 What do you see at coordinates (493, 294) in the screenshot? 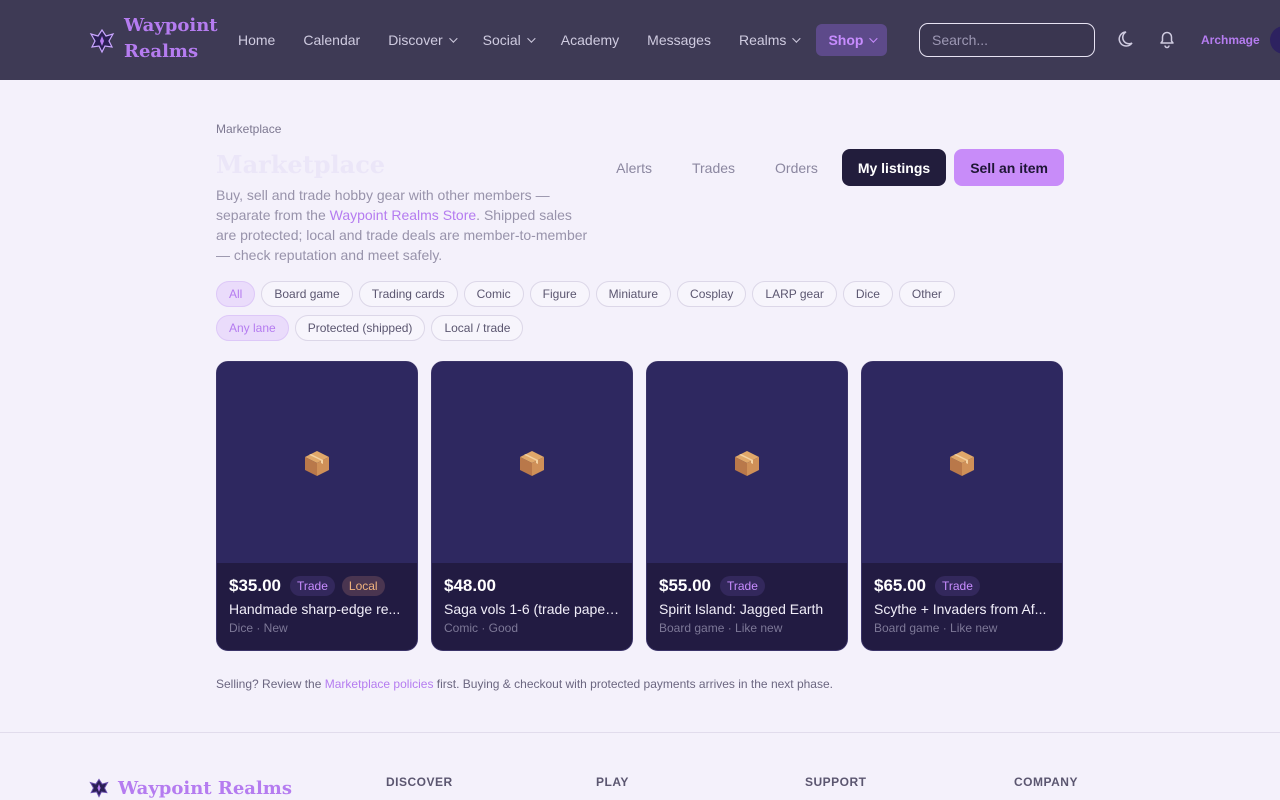
I see `filter-comic: Comic` at bounding box center [493, 294].